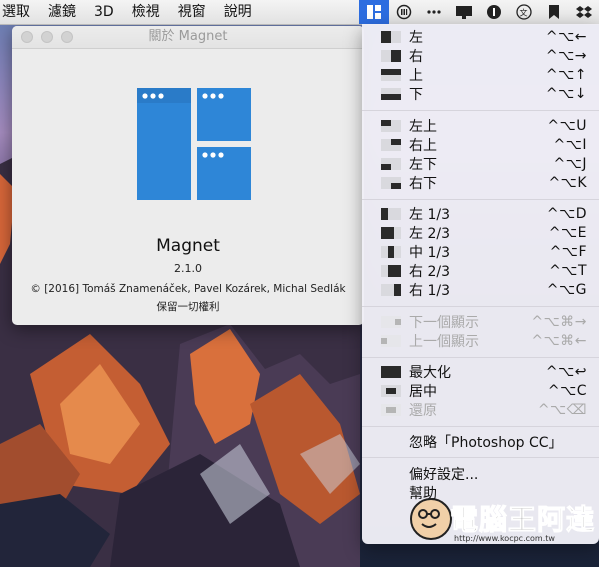 This screenshot has width=599, height=567. Describe the element at coordinates (480, 232) in the screenshot. I see `menu-item-left-two-thirds: 左 2/3 ^⌥E` at that location.